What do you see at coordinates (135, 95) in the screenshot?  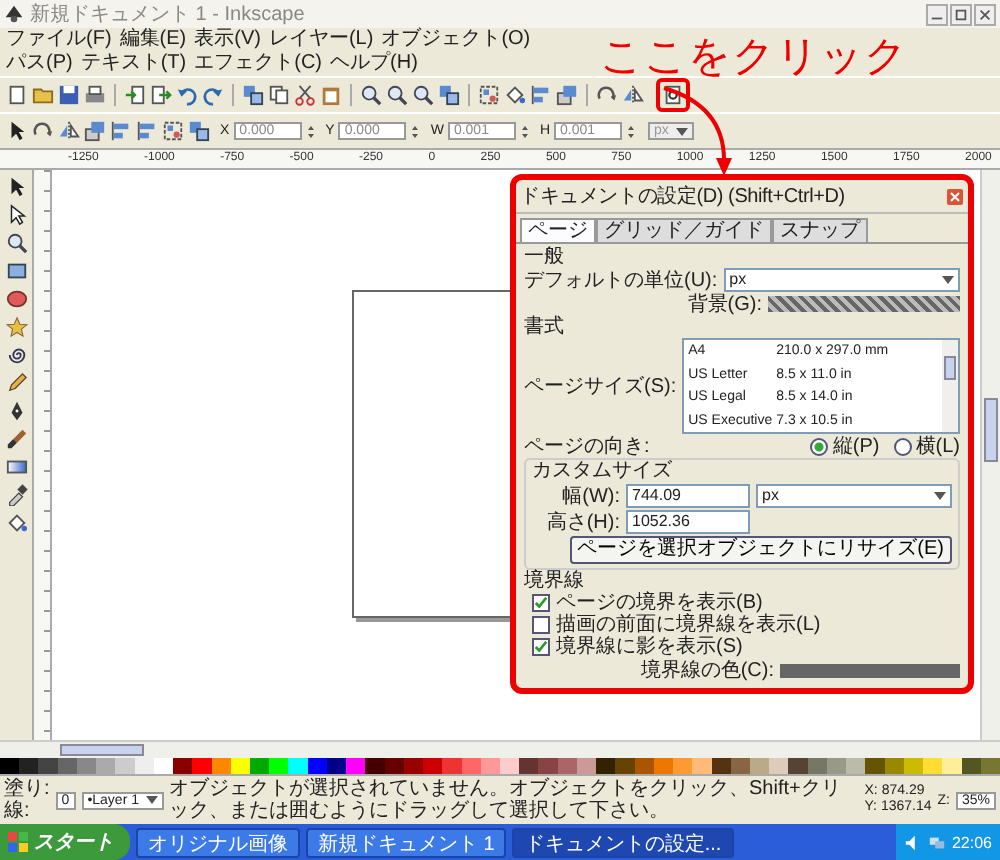 I see `import-icon` at bounding box center [135, 95].